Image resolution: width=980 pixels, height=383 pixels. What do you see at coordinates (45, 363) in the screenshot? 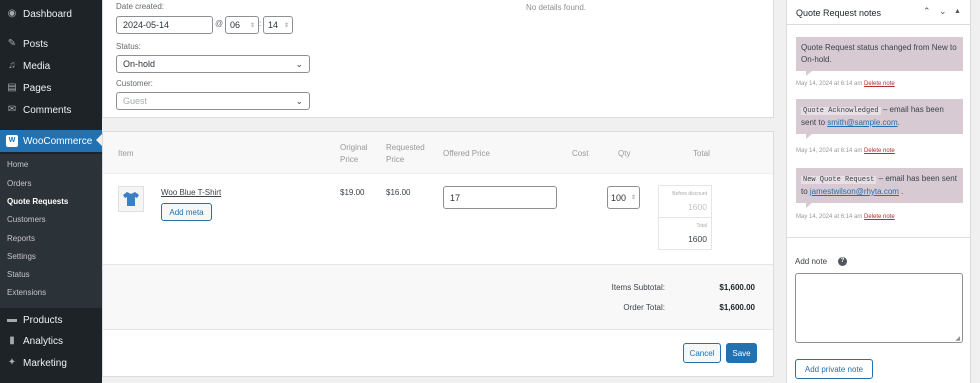
I see `sidebar-item-label: Marketing` at bounding box center [45, 363].